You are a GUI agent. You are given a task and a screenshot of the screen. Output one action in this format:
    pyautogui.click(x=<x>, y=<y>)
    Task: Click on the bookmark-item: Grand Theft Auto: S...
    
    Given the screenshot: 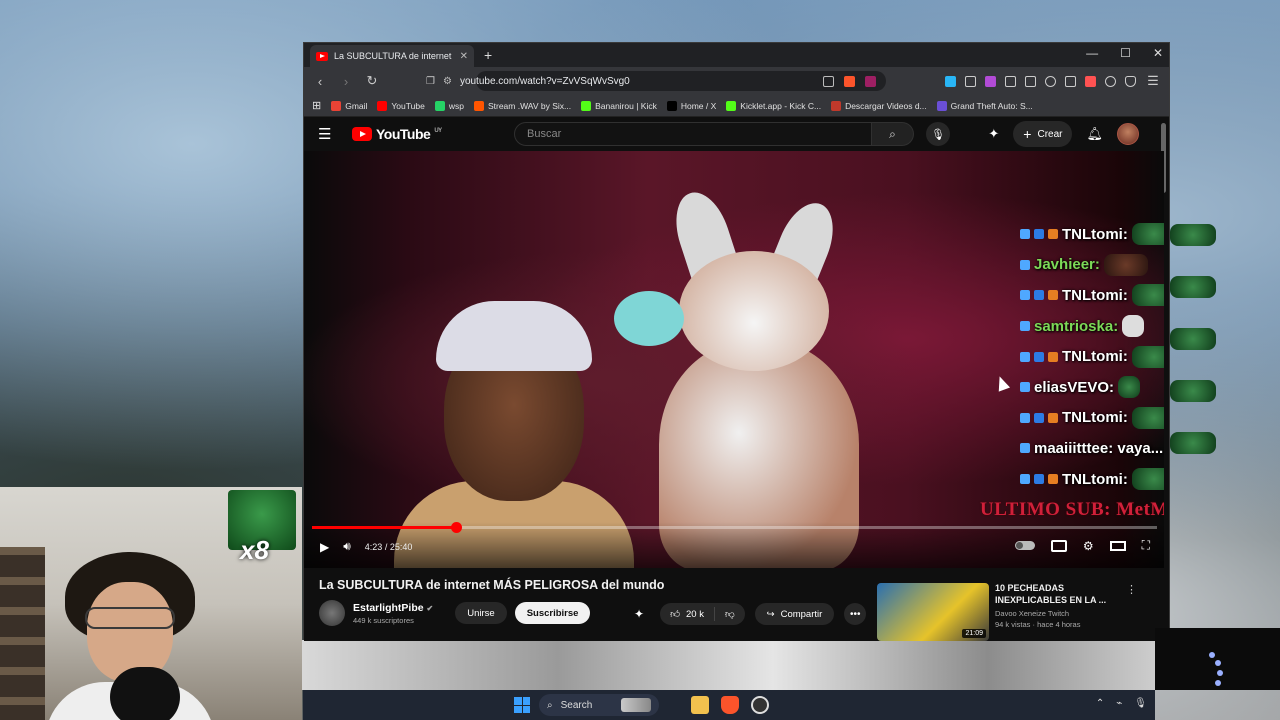 What is the action you would take?
    pyautogui.click(x=984, y=105)
    